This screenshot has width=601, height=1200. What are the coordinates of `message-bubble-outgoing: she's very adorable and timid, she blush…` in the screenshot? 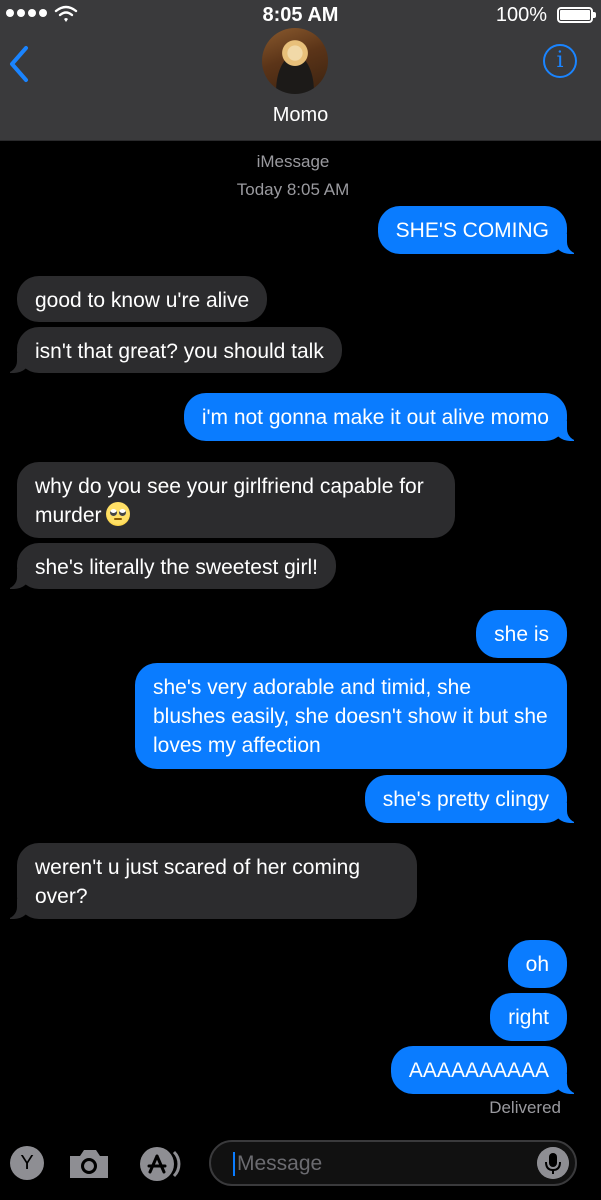 It's located at (351, 716).